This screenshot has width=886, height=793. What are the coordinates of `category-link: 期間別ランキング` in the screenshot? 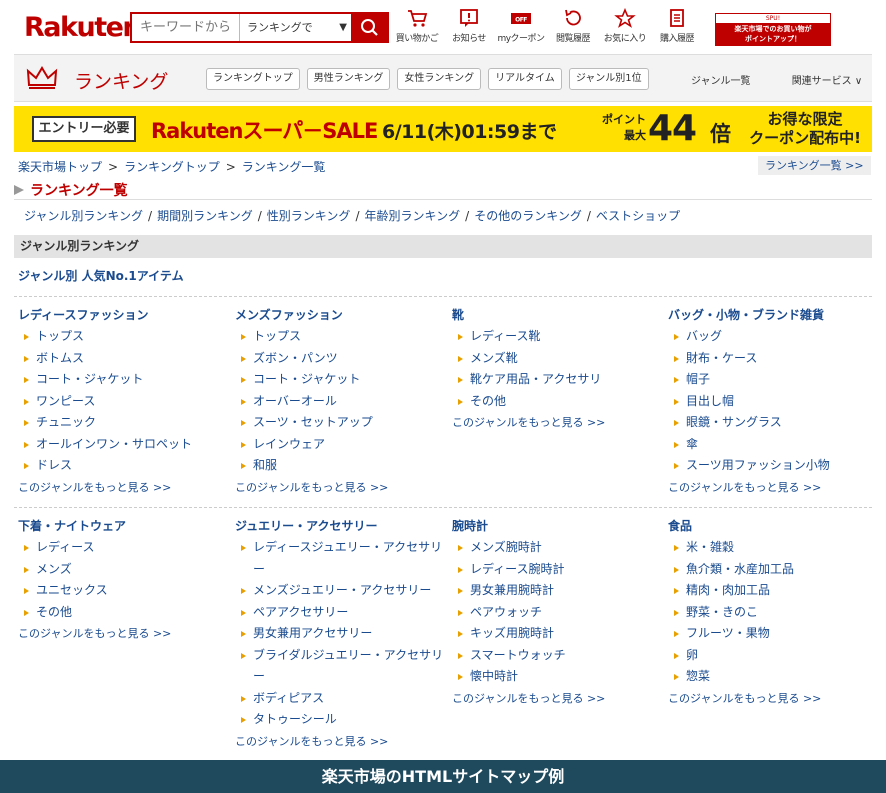 It's located at (205, 216).